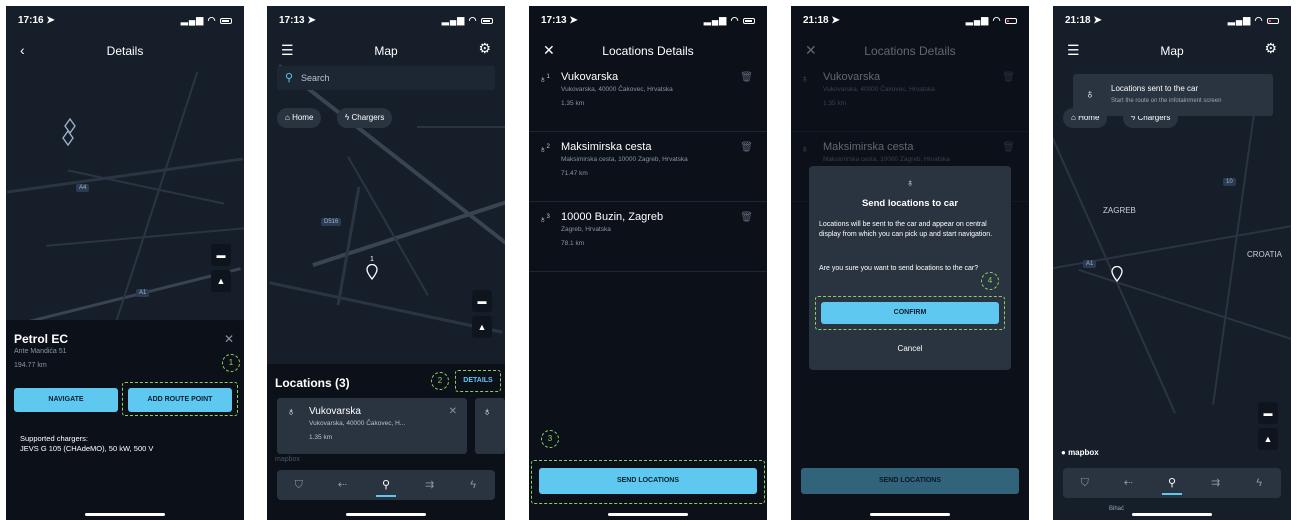 Image resolution: width=1298 pixels, height=520 pixels. Describe the element at coordinates (1083, 452) in the screenshot. I see `mapbox-text: mapbox` at that location.